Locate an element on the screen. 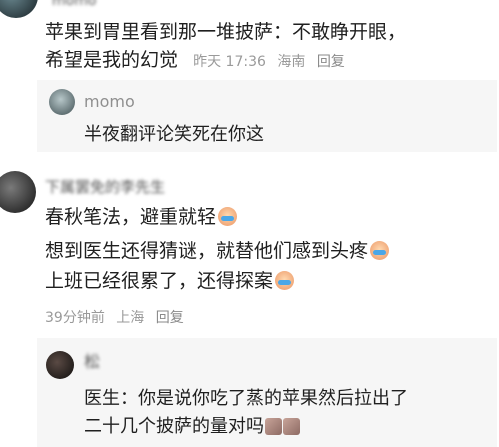 The width and height of the screenshot is (499, 447). comment-text-line: 想到医生还得猜谜，就替他们感到头疼 is located at coordinates (207, 251).